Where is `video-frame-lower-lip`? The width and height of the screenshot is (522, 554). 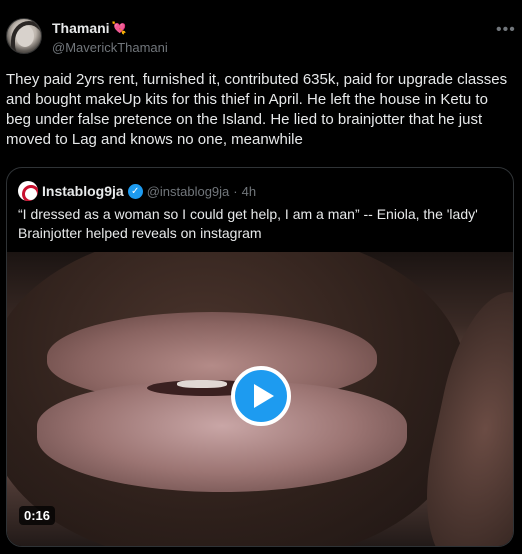 video-frame-lower-lip is located at coordinates (222, 437).